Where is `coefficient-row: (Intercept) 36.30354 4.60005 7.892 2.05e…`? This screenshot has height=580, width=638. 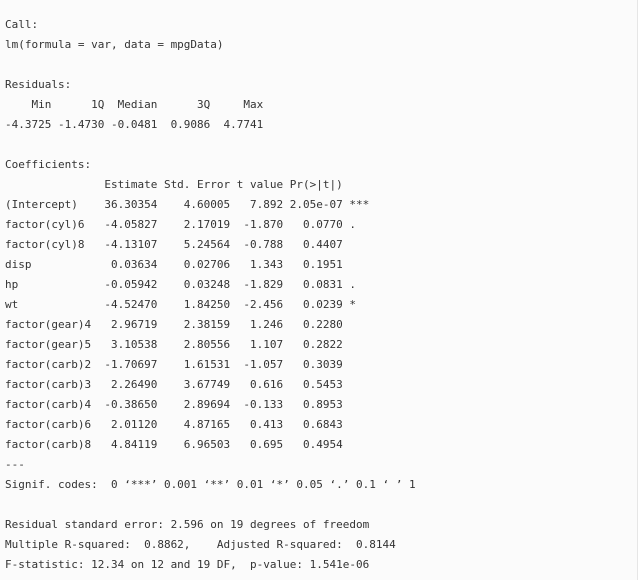
coefficient-row: (Intercept) 36.30354 4.60005 7.892 2.05e… is located at coordinates (187, 204).